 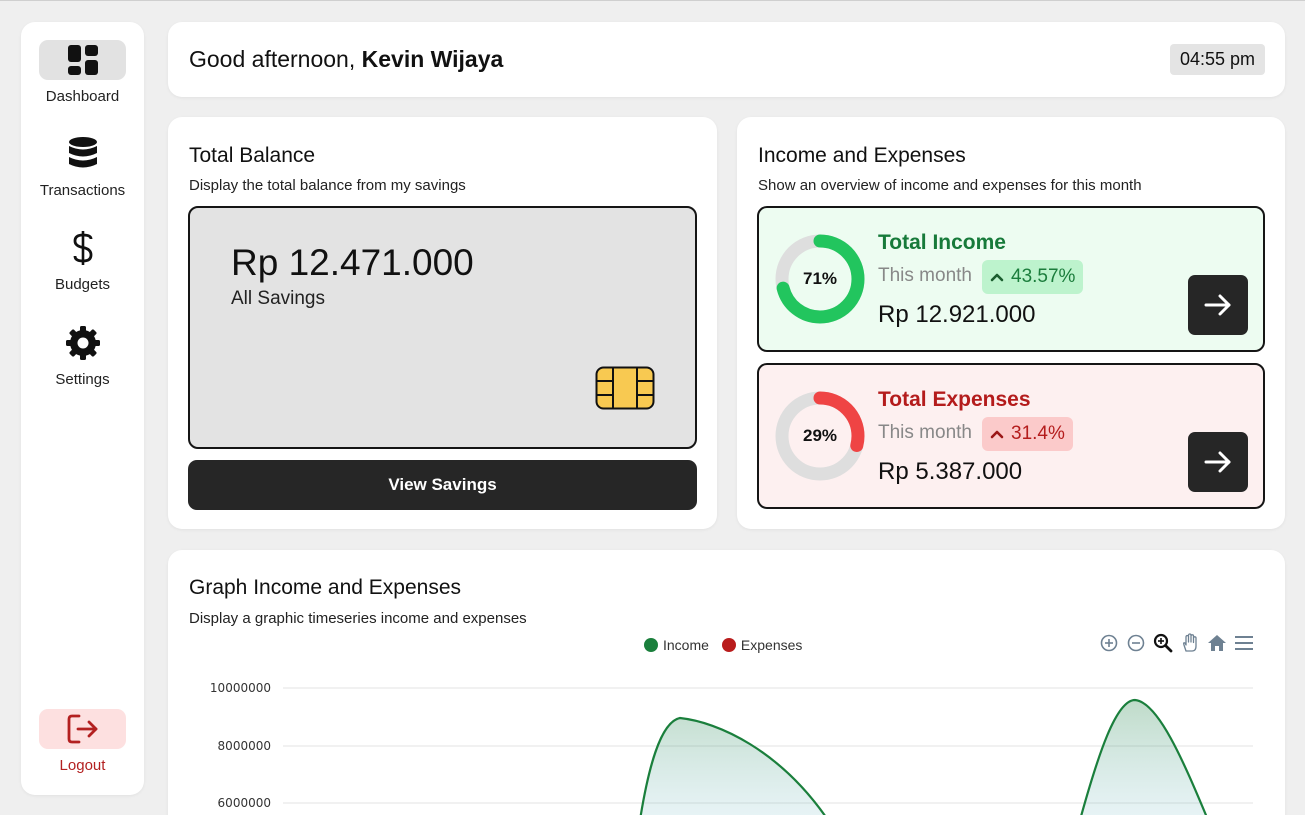 I want to click on savings-label: All Savings, so click(x=278, y=298).